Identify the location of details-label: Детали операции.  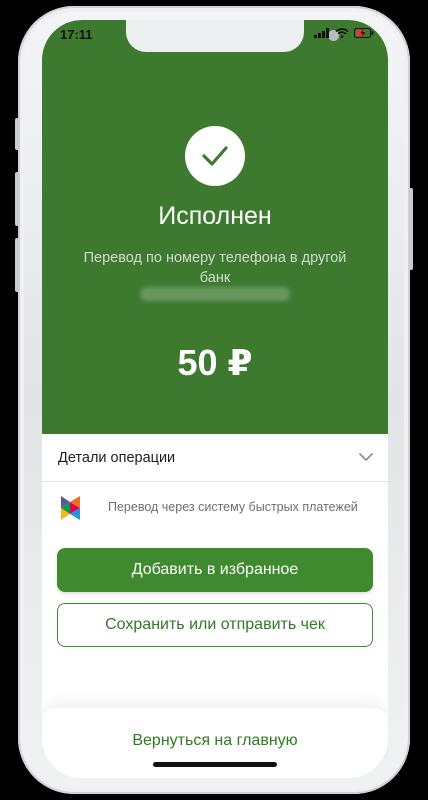
(117, 458).